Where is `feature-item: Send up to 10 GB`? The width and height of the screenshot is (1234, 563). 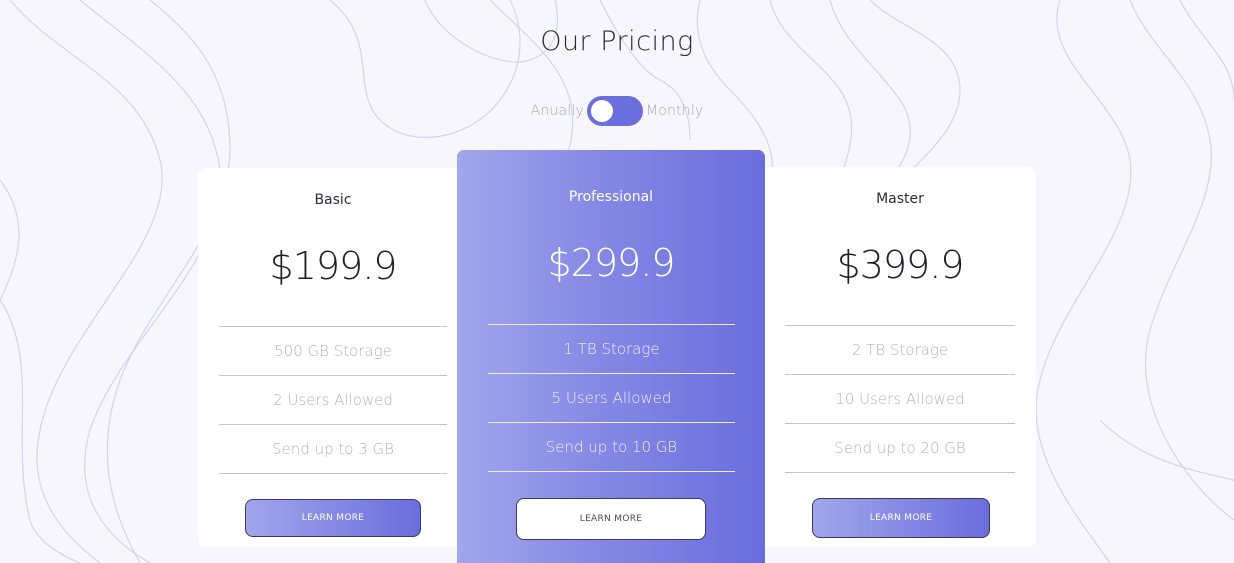 feature-item: Send up to 10 GB is located at coordinates (611, 447).